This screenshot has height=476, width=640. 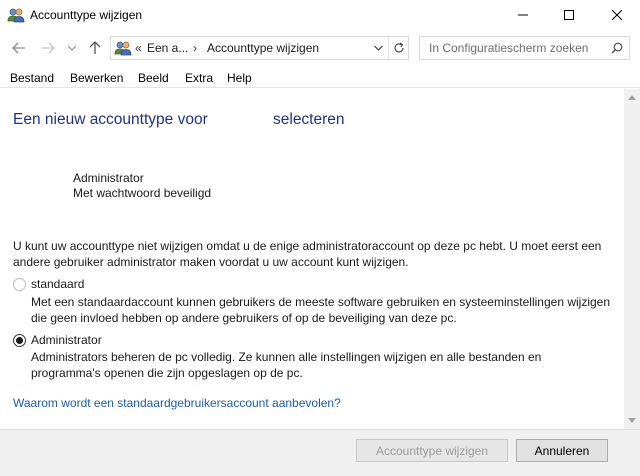 I want to click on navigation-bar: « Een a... › Accounttype wijzigen, so click(x=320, y=48).